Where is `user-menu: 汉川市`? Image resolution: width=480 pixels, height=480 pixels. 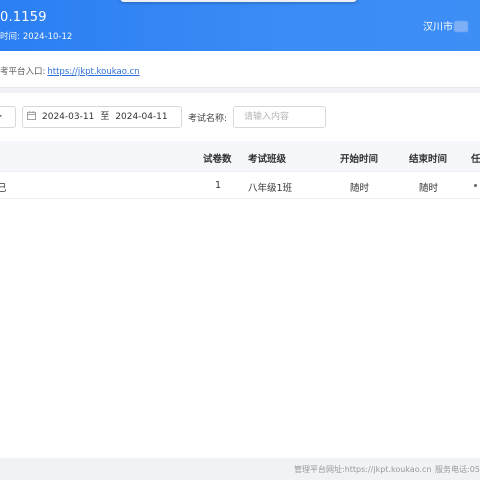 user-menu: 汉川市 is located at coordinates (445, 25).